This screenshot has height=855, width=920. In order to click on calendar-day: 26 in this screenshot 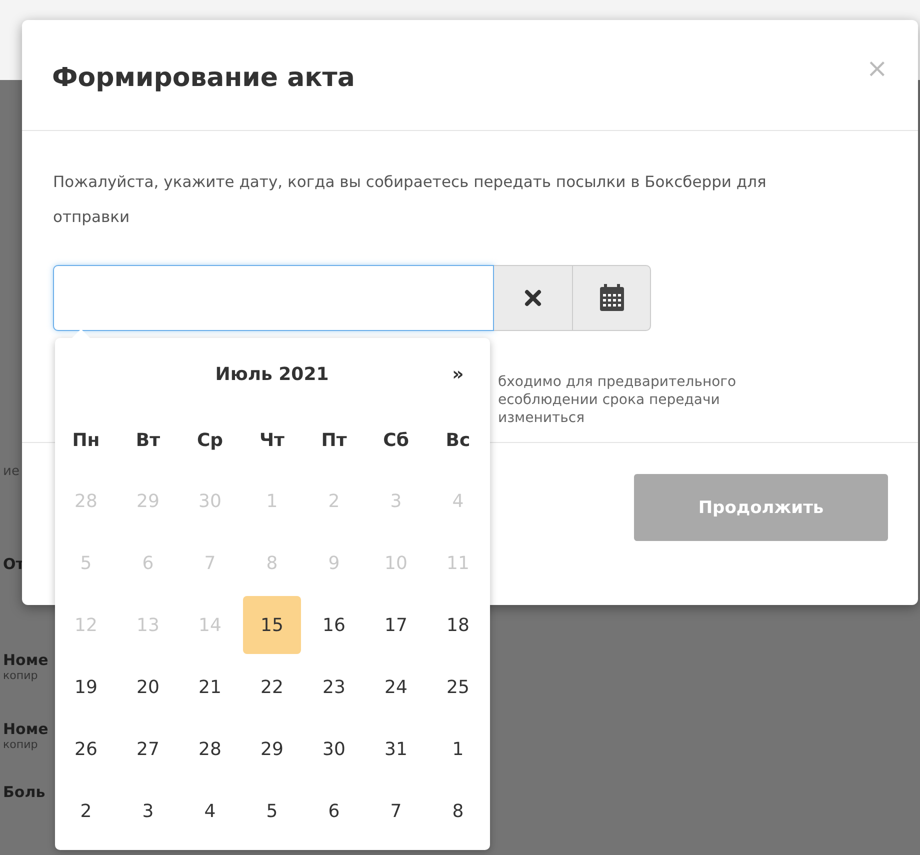, I will do `click(86, 749)`.